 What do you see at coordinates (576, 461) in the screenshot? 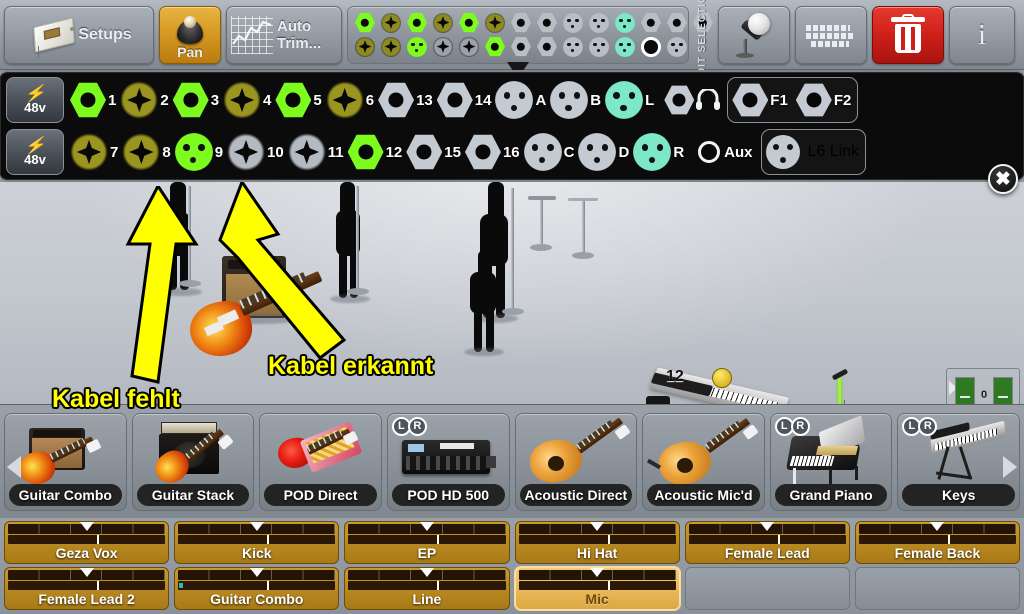
I see `gear-item: Acoustic Direct` at bounding box center [576, 461].